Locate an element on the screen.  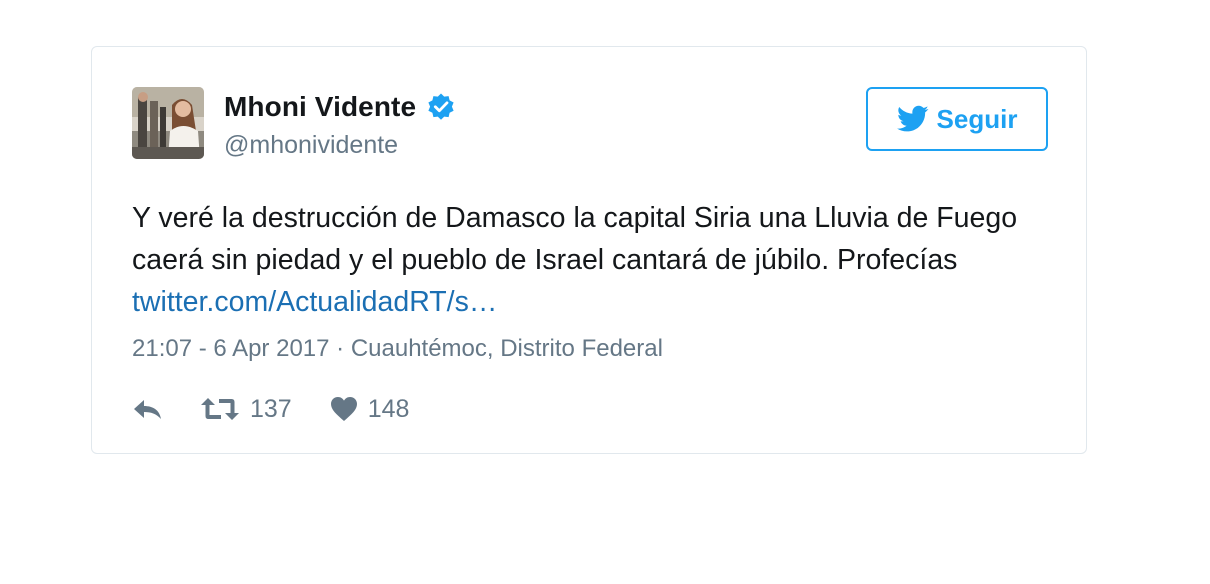
tweet-timestamp: 21:07 - 6 Apr 2017 is located at coordinates (230, 348).